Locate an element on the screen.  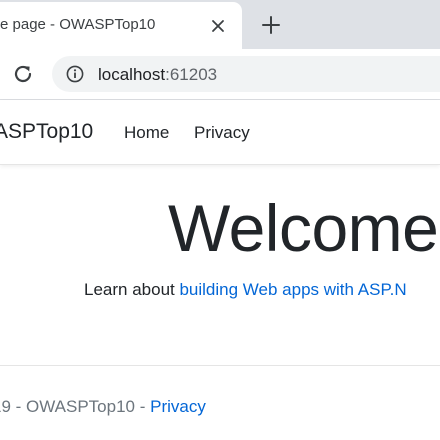
docs-link: building Web apps with ASP.N is located at coordinates (292, 289).